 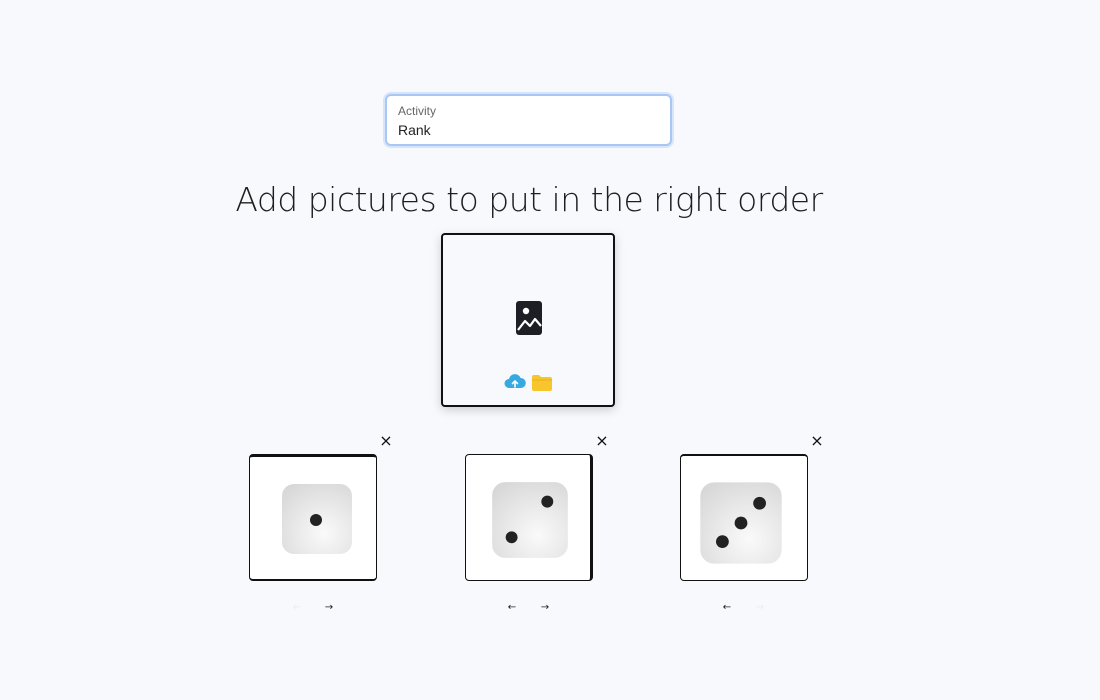 I want to click on die-face-one-image, so click(x=317, y=519).